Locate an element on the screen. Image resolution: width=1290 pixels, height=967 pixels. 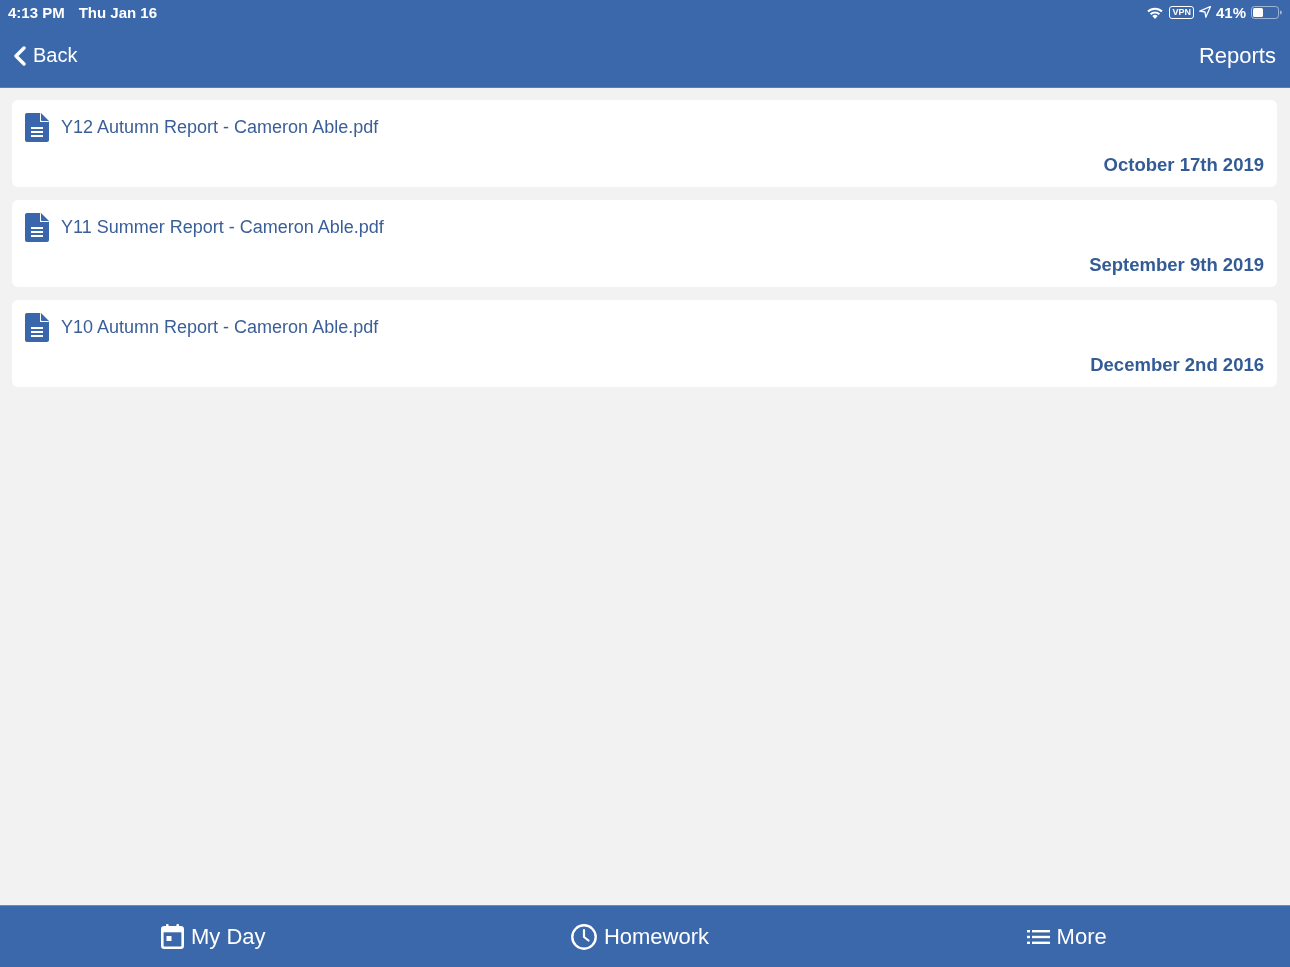
status-date: Thu Jan 16 is located at coordinates (118, 12).